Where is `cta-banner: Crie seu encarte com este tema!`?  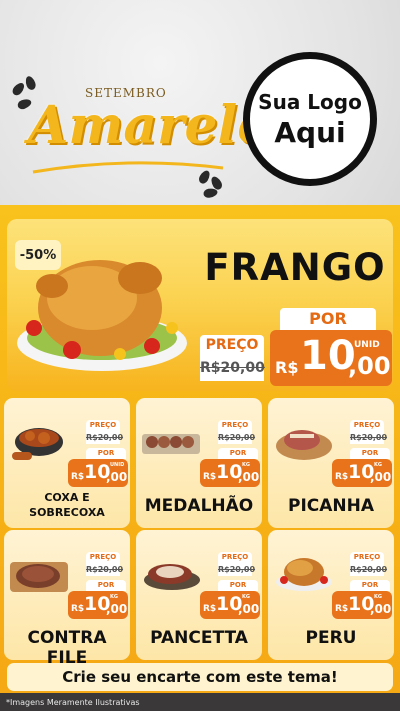 cta-banner: Crie seu encarte com este tema! is located at coordinates (200, 677).